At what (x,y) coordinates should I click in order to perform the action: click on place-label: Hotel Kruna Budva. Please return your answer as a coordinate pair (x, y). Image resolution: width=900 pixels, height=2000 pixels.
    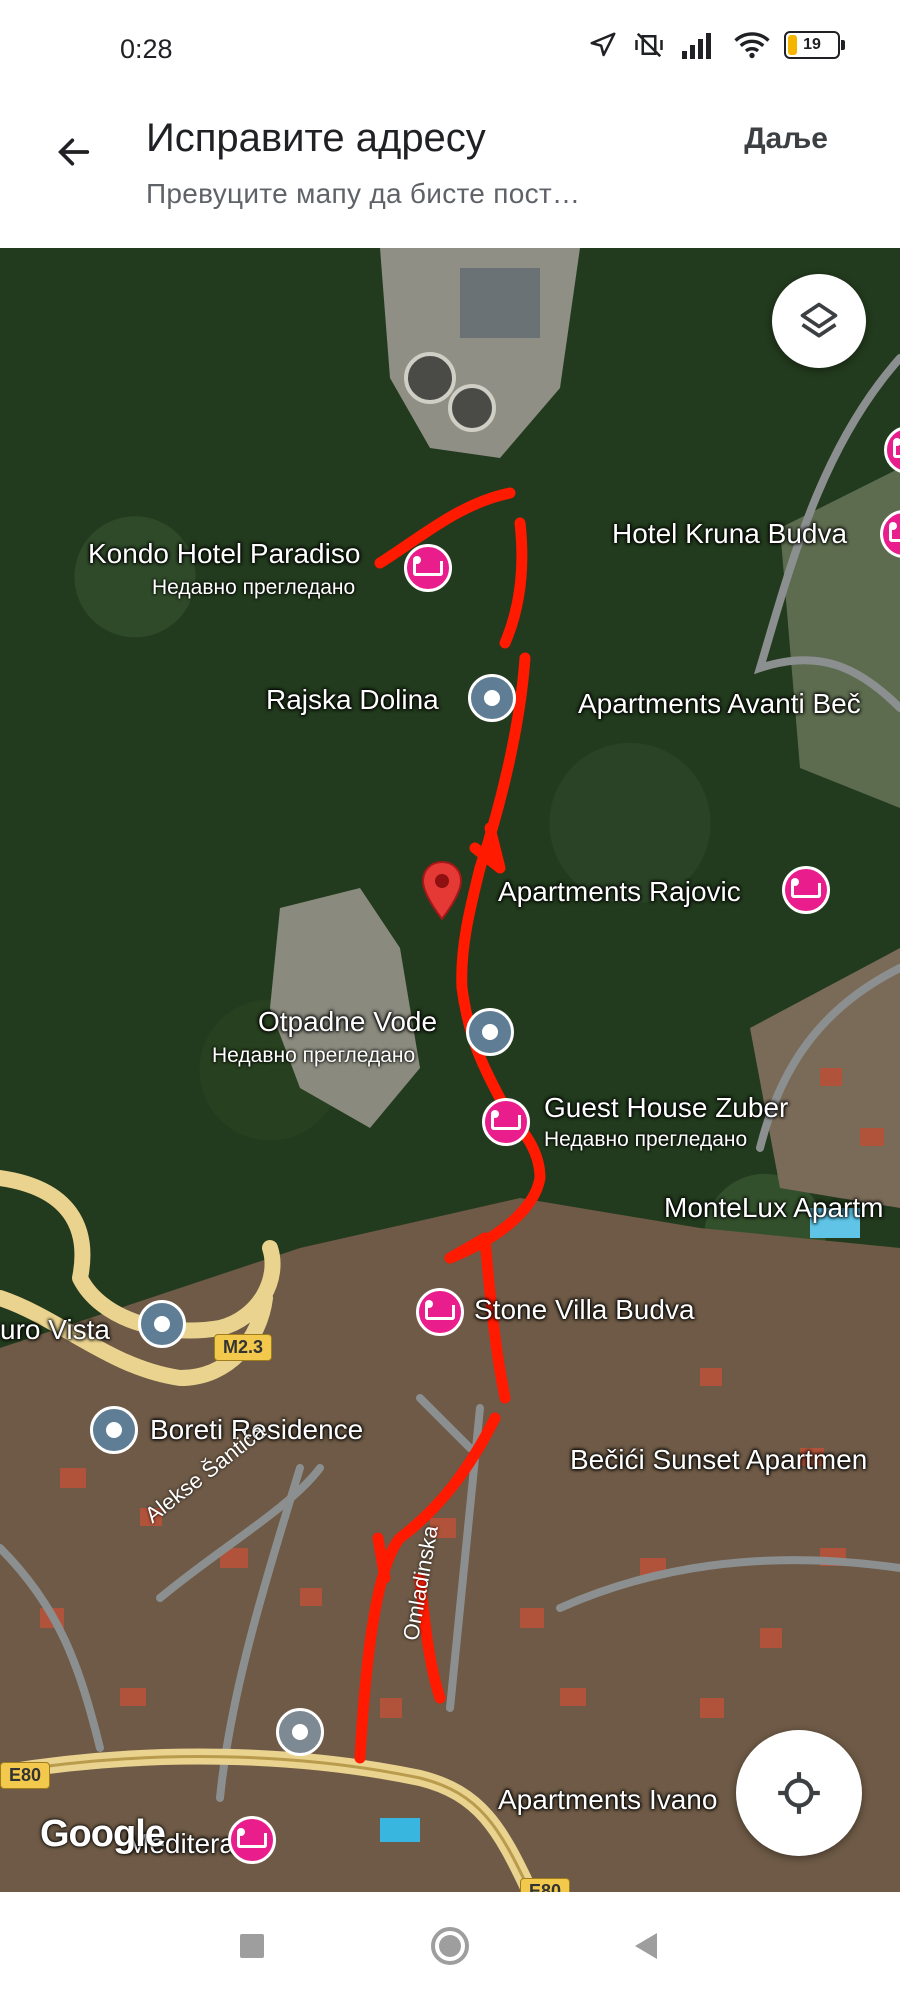
    Looking at the image, I should click on (729, 534).